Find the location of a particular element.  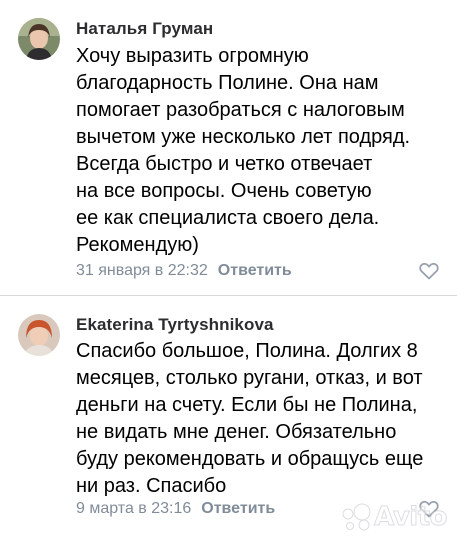

heart-outline-icon is located at coordinates (429, 271).